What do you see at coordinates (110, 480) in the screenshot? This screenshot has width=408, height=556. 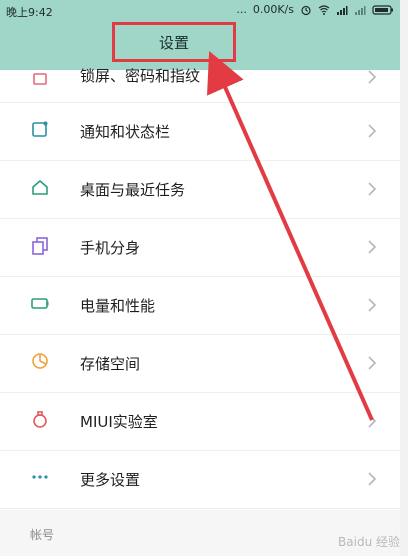 I see `list-item-label: 更多设置` at bounding box center [110, 480].